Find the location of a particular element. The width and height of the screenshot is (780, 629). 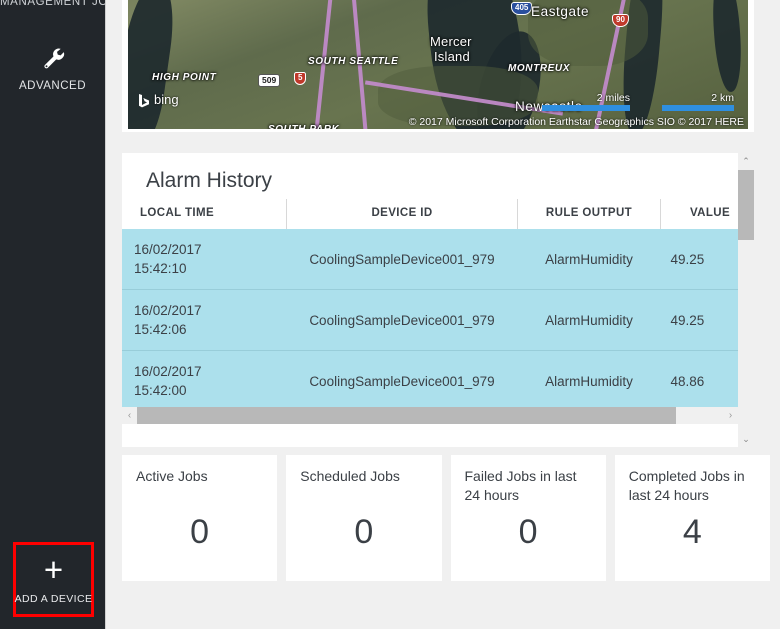

kpi-card-completed-jobs: Completed Jobs in last 24 hours 4 is located at coordinates (692, 518).